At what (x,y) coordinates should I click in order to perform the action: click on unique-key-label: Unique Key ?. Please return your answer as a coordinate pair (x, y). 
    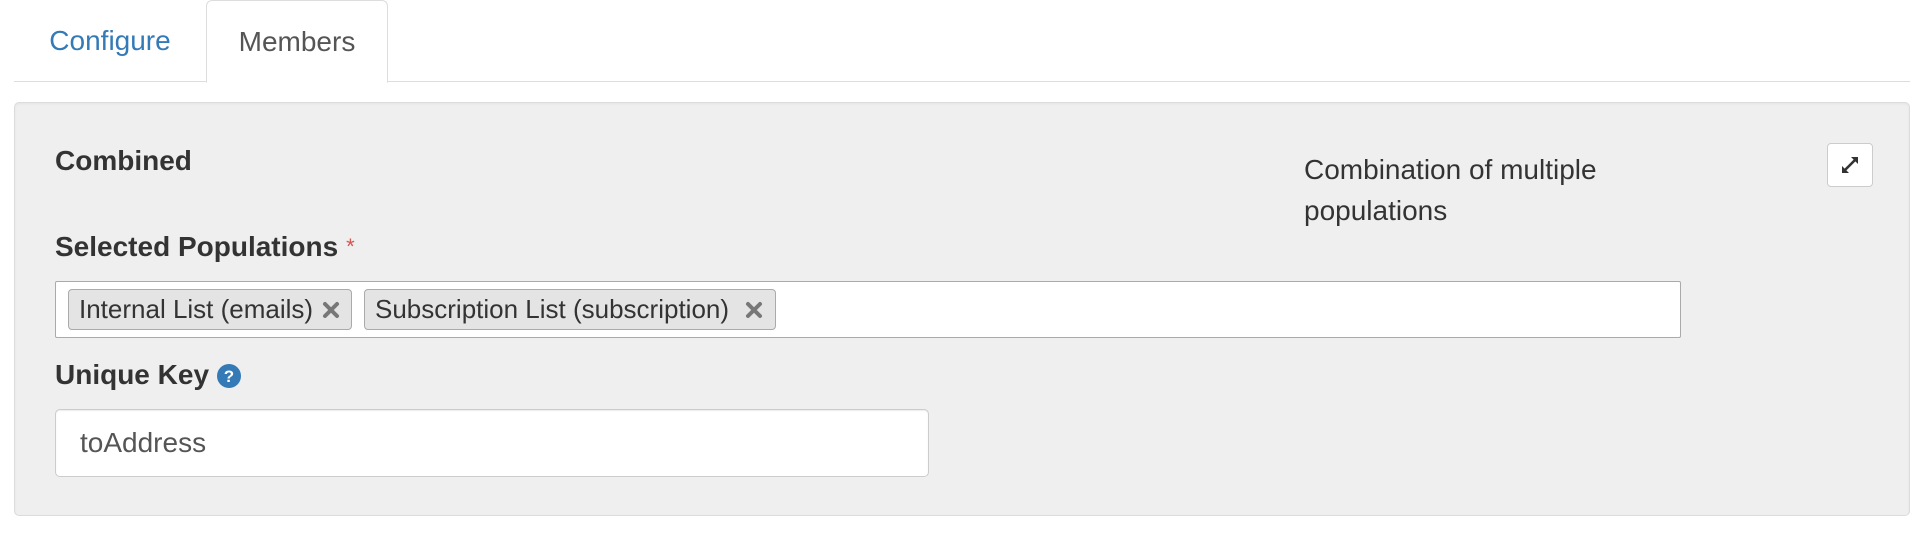
    Looking at the image, I should click on (148, 375).